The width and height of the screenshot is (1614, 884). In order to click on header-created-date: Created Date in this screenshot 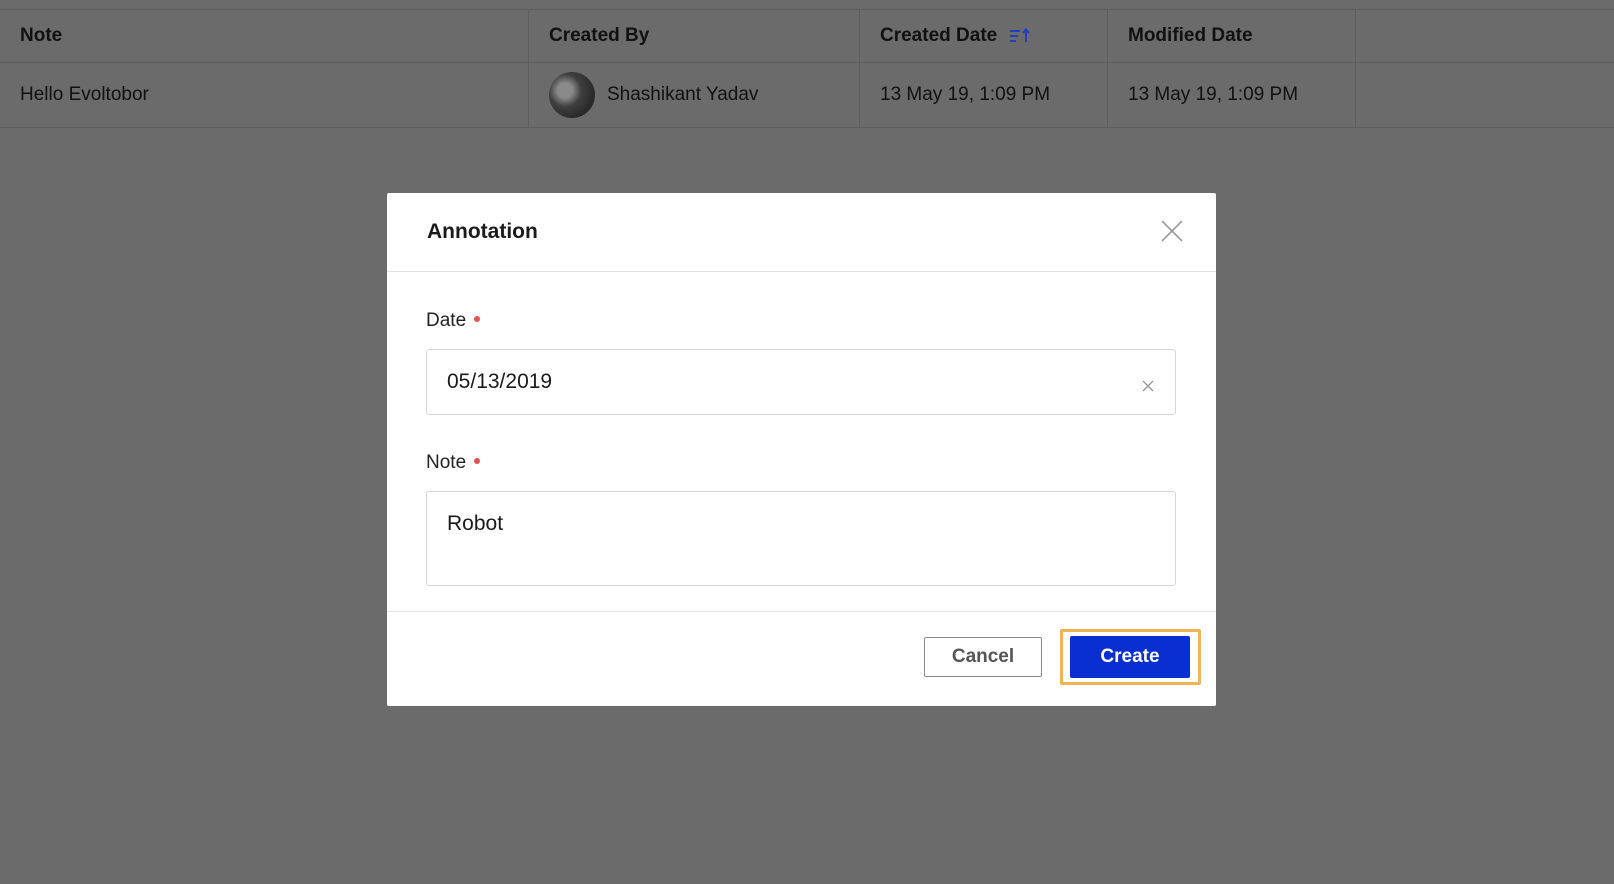, I will do `click(984, 36)`.